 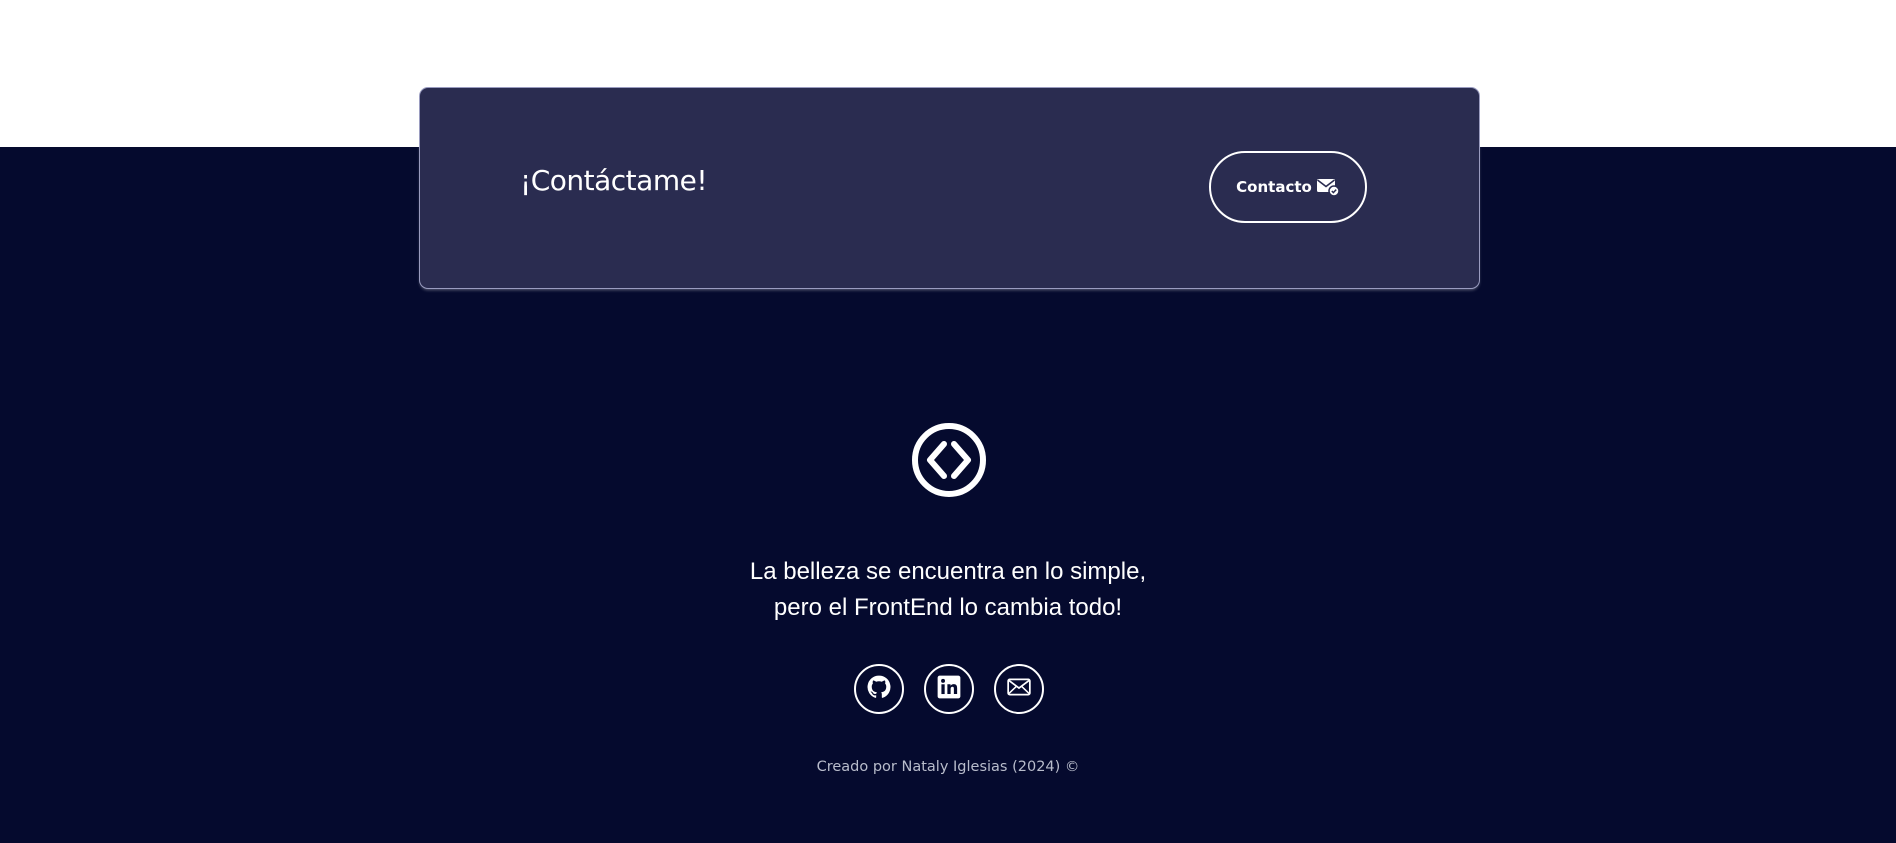 I want to click on mail-link, so click(x=1019, y=689).